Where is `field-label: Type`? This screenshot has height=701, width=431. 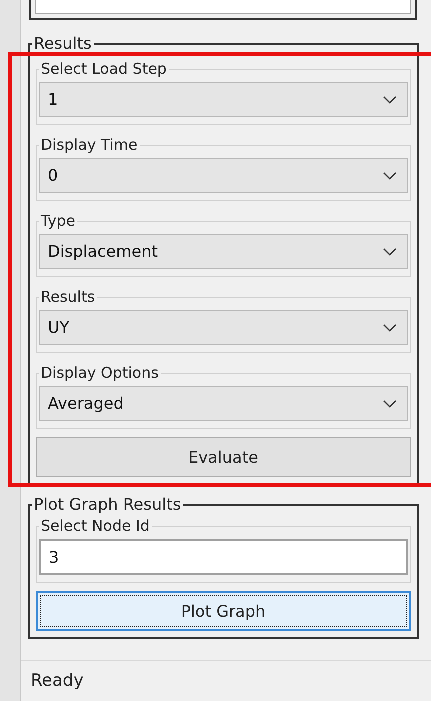 field-label: Type is located at coordinates (58, 221).